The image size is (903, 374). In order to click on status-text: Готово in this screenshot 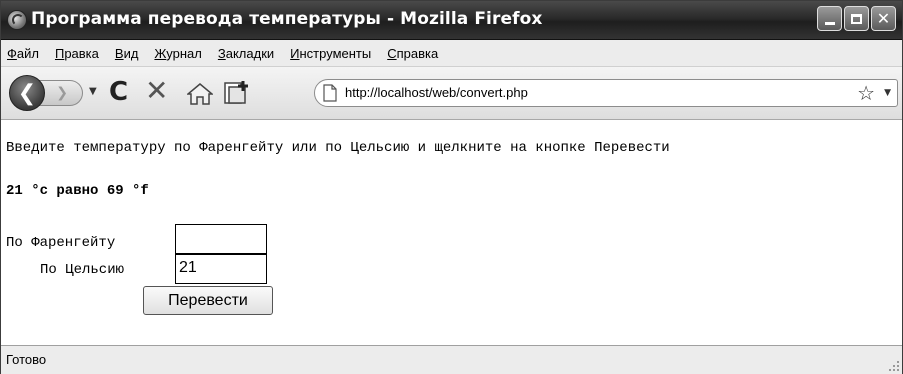, I will do `click(26, 359)`.